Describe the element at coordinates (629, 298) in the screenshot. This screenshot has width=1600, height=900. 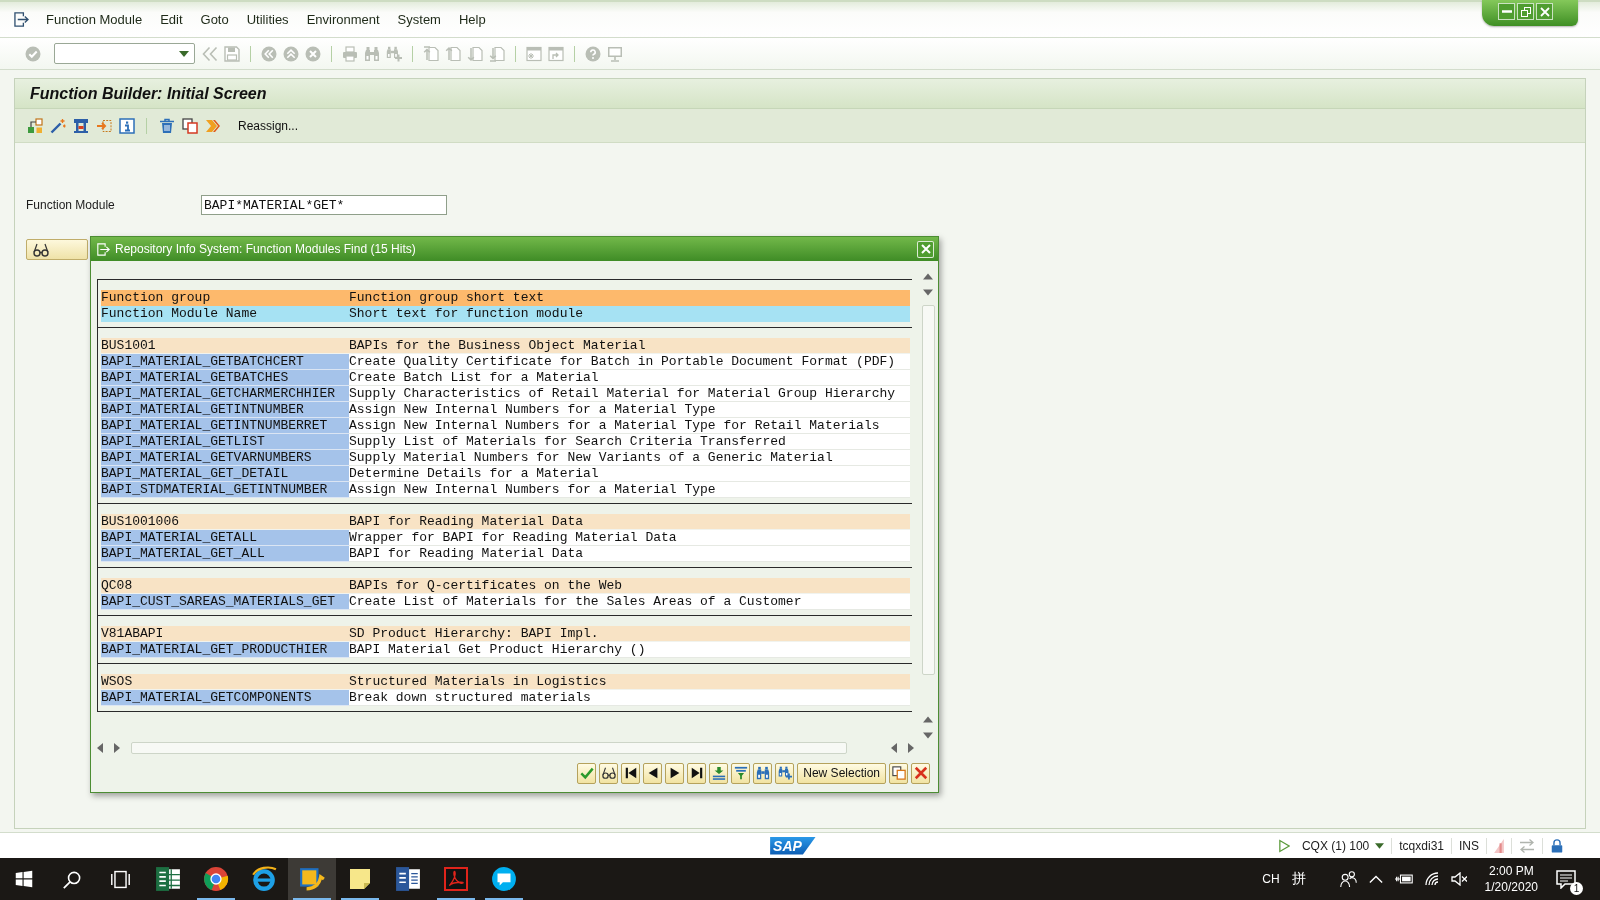
I see `legend-cell: Function group short text` at that location.